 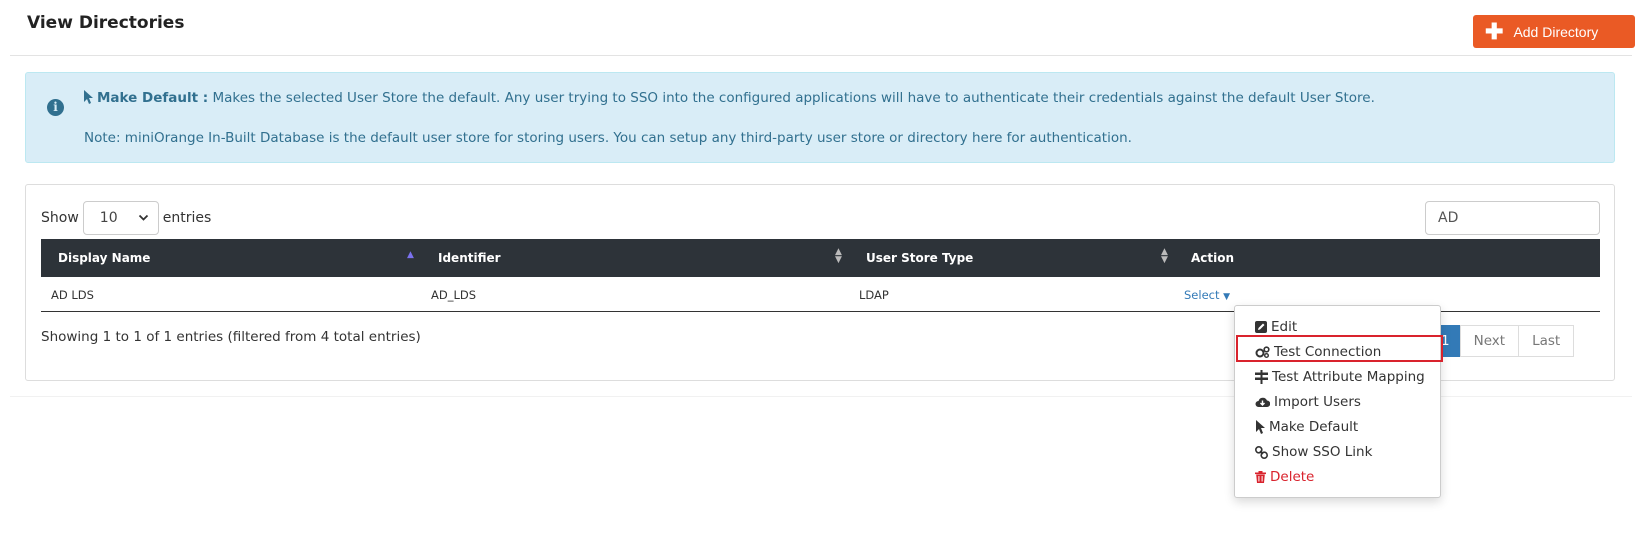 I want to click on menu-item-test-attribute-mapping: Test Attribute Mapping, so click(x=1340, y=377).